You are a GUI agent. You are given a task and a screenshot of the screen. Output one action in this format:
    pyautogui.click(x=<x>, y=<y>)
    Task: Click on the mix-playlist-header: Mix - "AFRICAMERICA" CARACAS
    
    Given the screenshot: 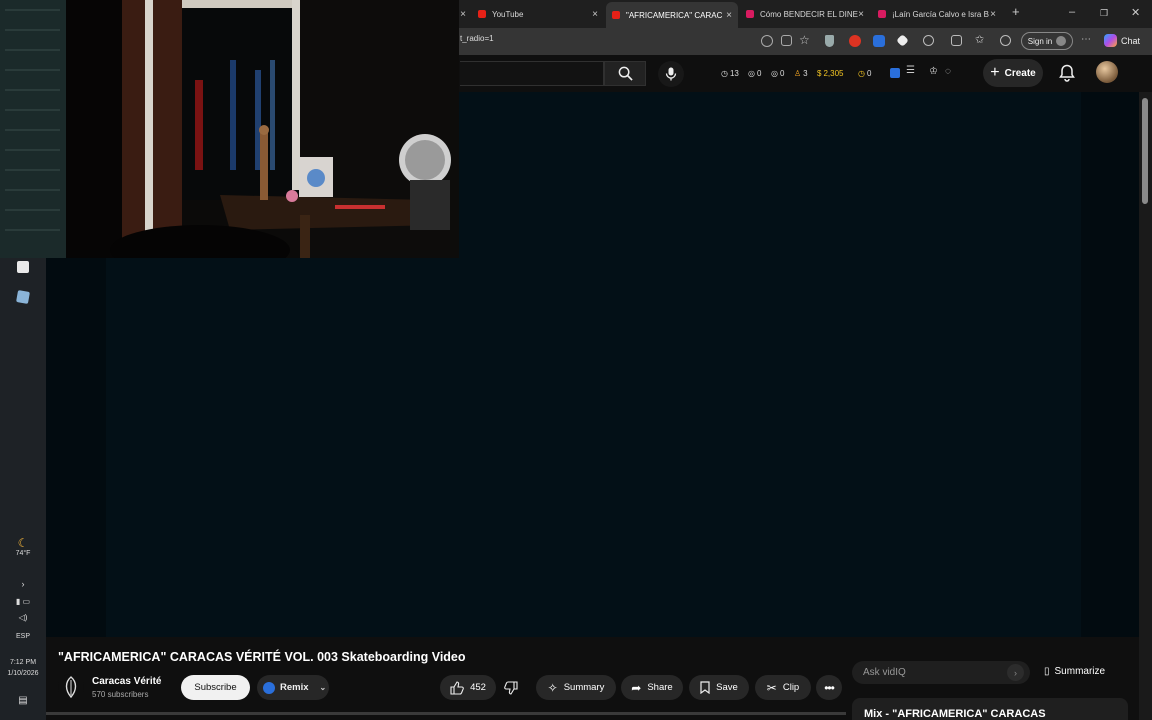 What is the action you would take?
    pyautogui.click(x=990, y=709)
    